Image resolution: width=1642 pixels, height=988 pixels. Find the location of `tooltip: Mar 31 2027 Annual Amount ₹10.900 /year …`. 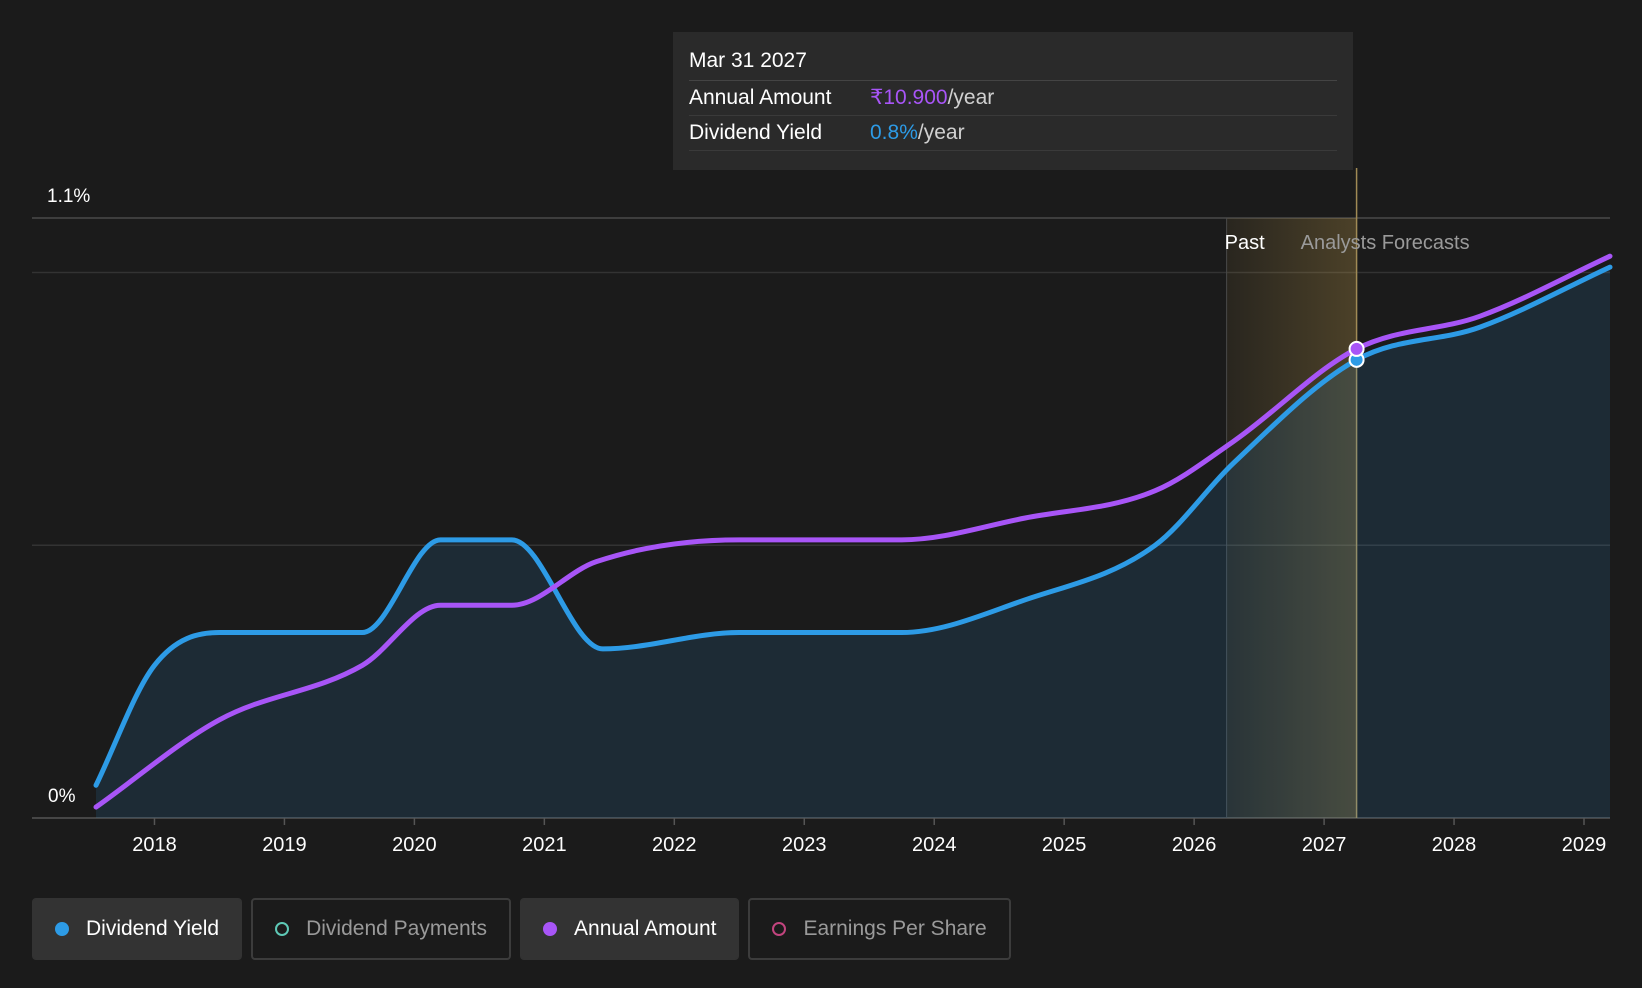

tooltip: Mar 31 2027 Annual Amount ₹10.900 /year … is located at coordinates (1013, 101).